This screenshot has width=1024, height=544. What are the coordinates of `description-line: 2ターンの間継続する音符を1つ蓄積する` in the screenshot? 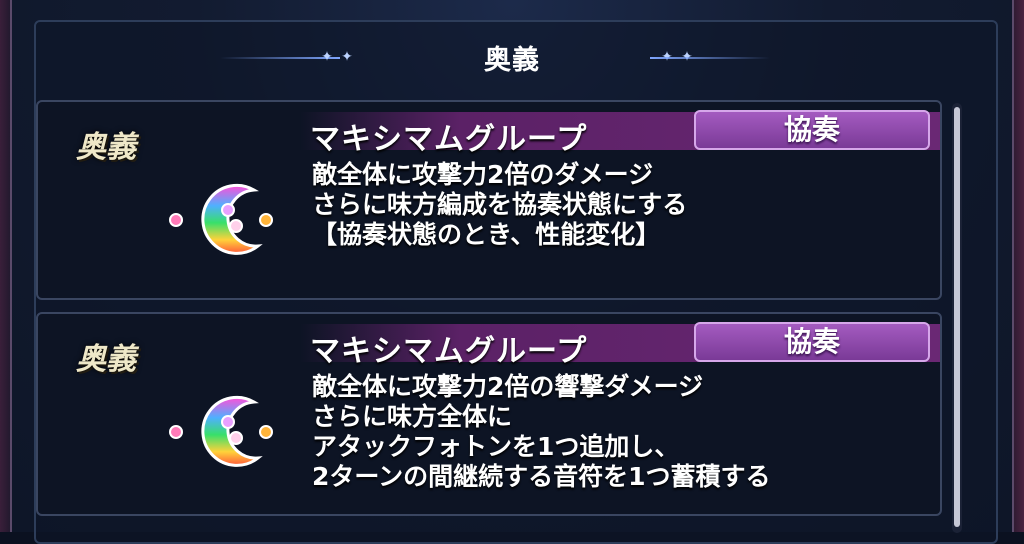 It's located at (541, 476).